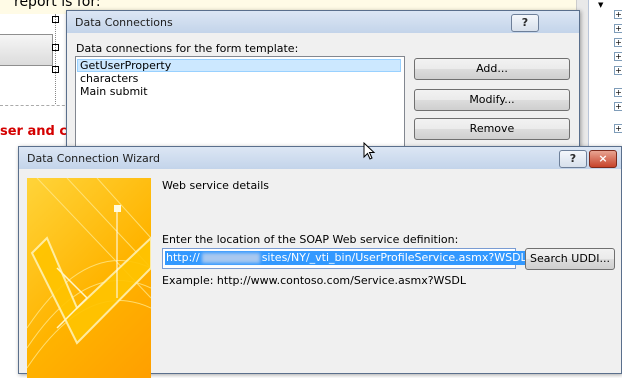 The width and height of the screenshot is (622, 378). I want to click on wizard-banner-image, so click(89, 278).